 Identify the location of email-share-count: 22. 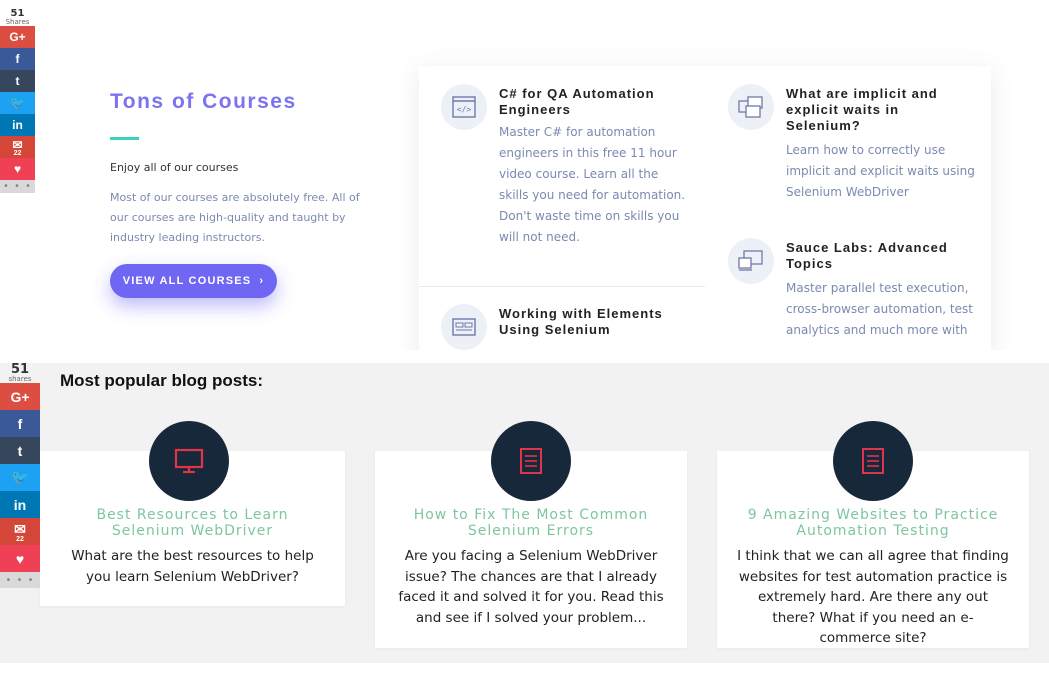
(17, 153).